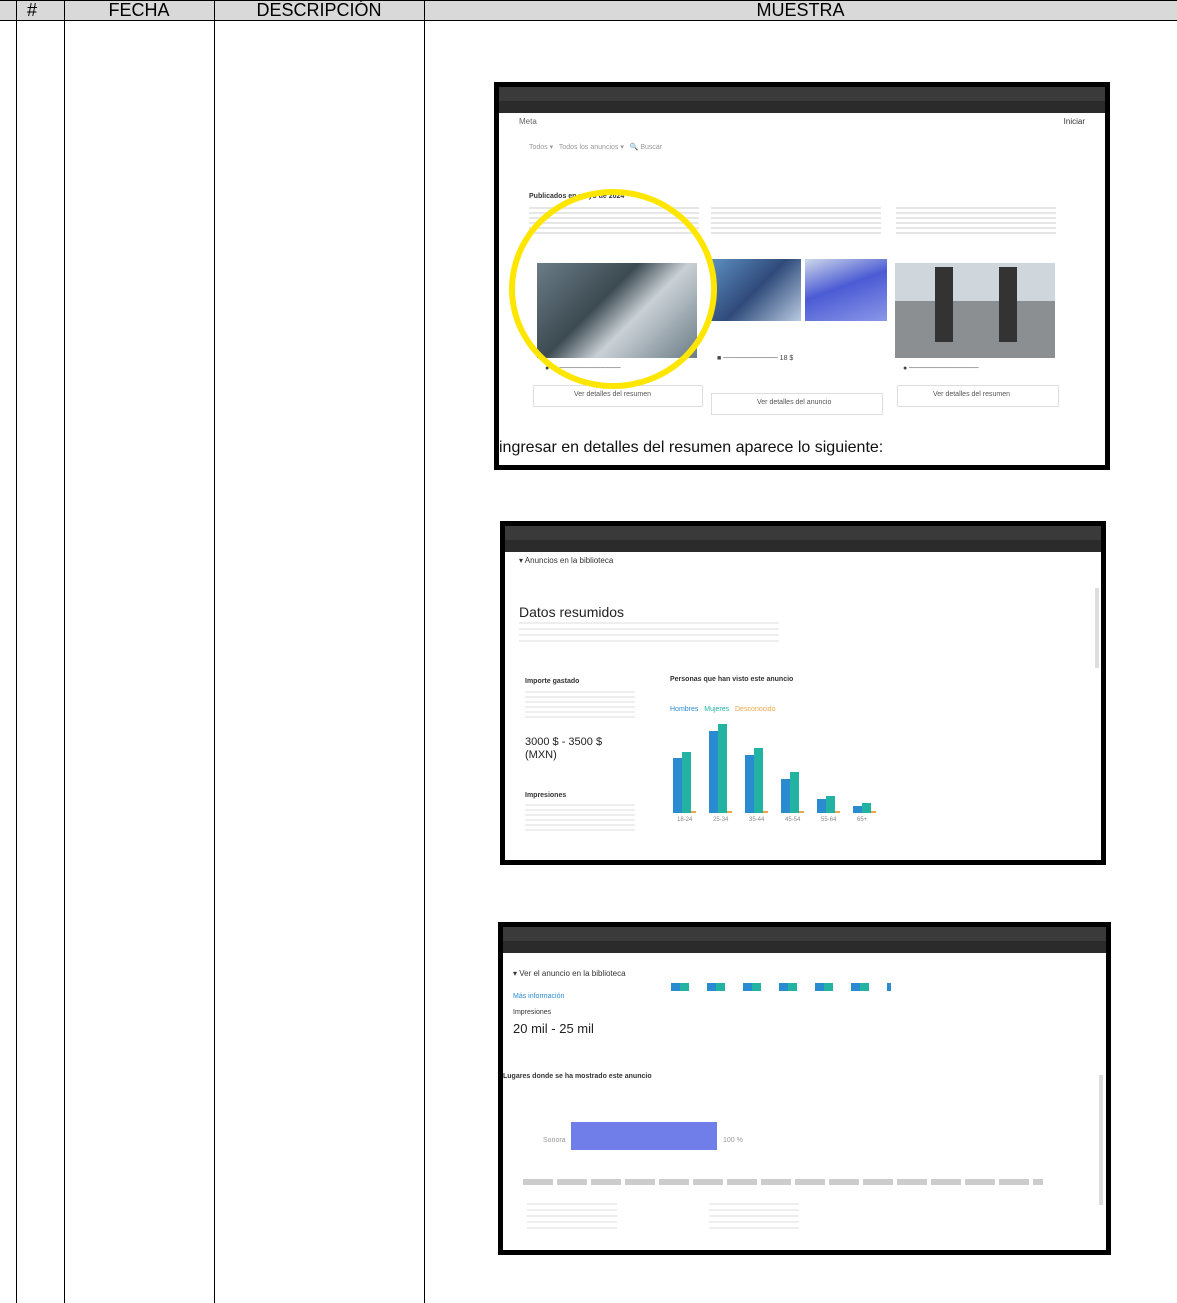  Describe the element at coordinates (800, 10) in the screenshot. I see `header-sample: MUESTRA` at that location.